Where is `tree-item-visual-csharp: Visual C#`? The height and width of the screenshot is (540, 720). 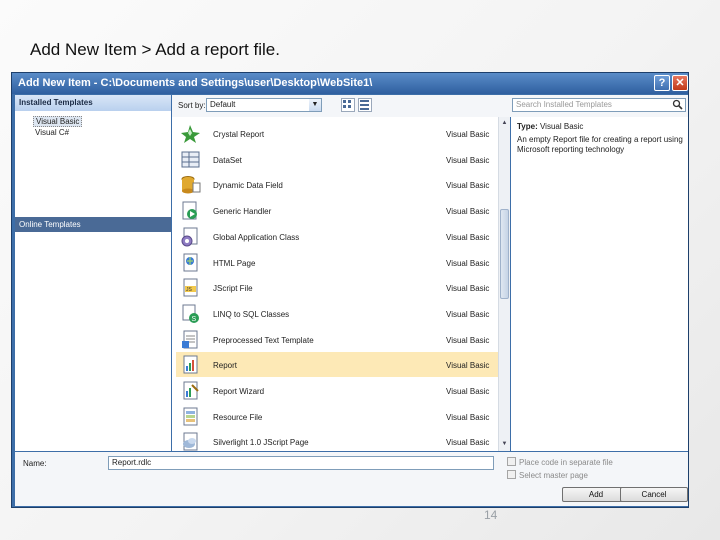 tree-item-visual-csharp: Visual C# is located at coordinates (52, 132).